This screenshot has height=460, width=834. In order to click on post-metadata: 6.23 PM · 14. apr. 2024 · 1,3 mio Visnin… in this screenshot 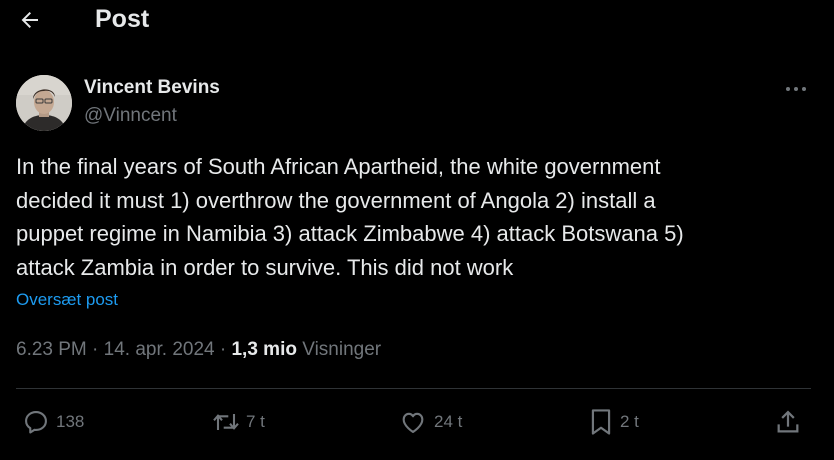, I will do `click(198, 350)`.